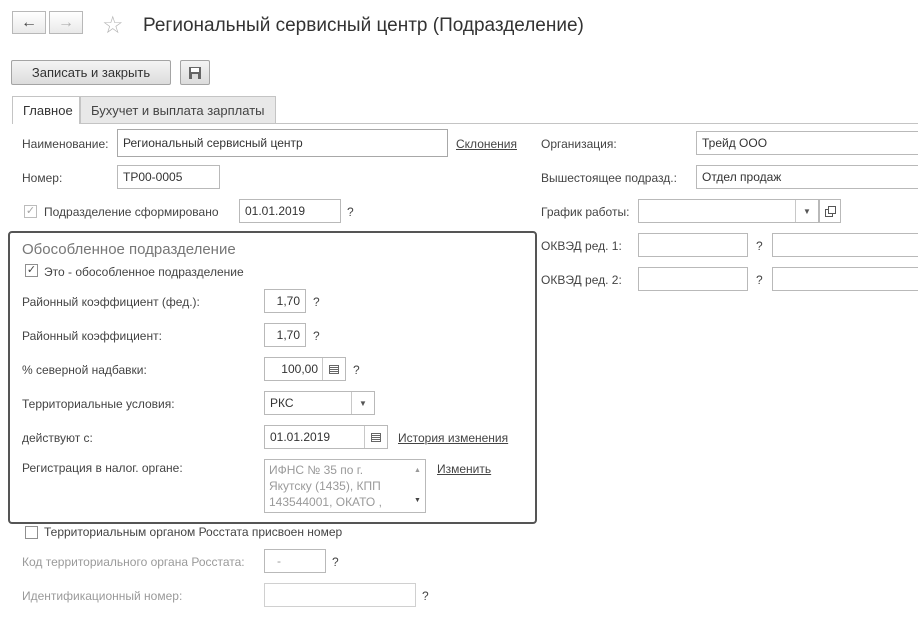 The height and width of the screenshot is (617, 918). What do you see at coordinates (288, 335) in the screenshot?
I see `coef-value: 1,70` at bounding box center [288, 335].